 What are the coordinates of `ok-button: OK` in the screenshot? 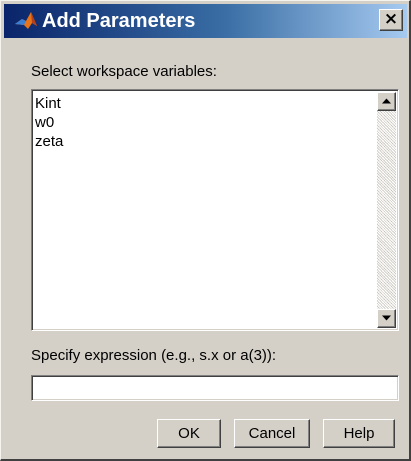 It's located at (189, 433).